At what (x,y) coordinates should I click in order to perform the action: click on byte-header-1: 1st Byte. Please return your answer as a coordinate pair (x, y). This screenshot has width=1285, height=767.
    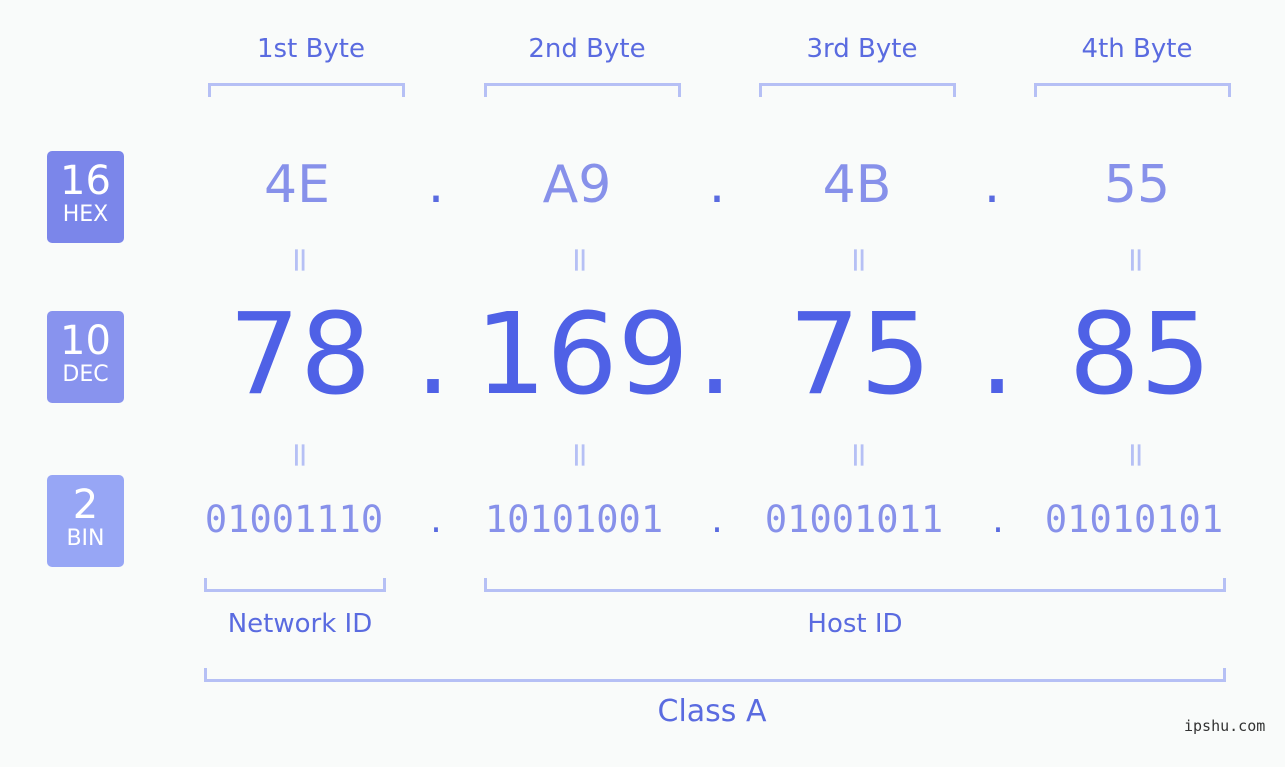
    Looking at the image, I should click on (311, 49).